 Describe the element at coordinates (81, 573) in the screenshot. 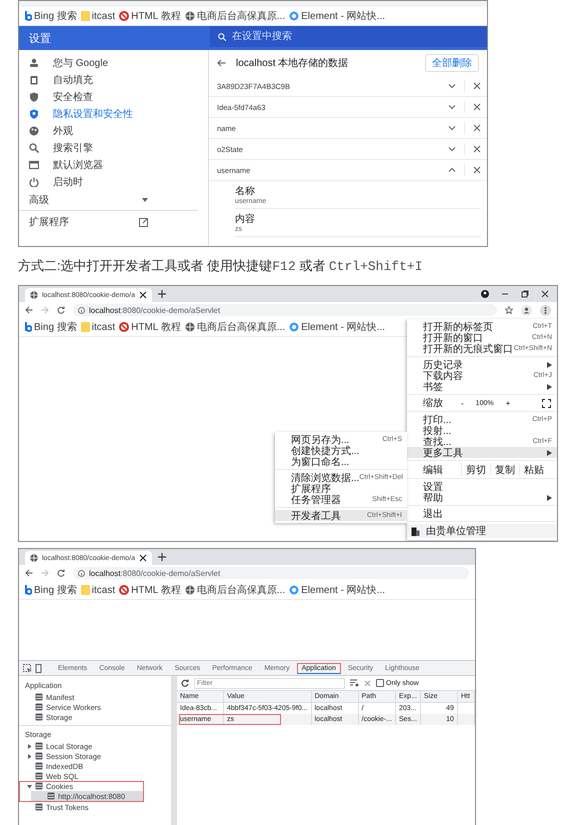

I see `info-icon` at that location.